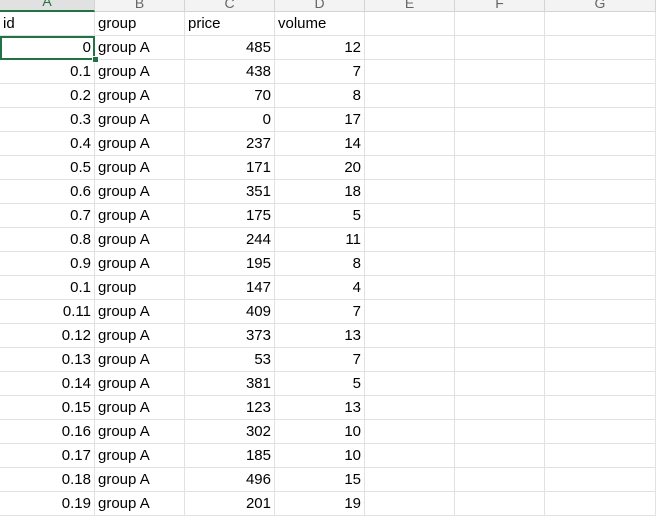 This screenshot has width=656, height=524. What do you see at coordinates (230, 432) in the screenshot?
I see `cell-price: 302` at bounding box center [230, 432].